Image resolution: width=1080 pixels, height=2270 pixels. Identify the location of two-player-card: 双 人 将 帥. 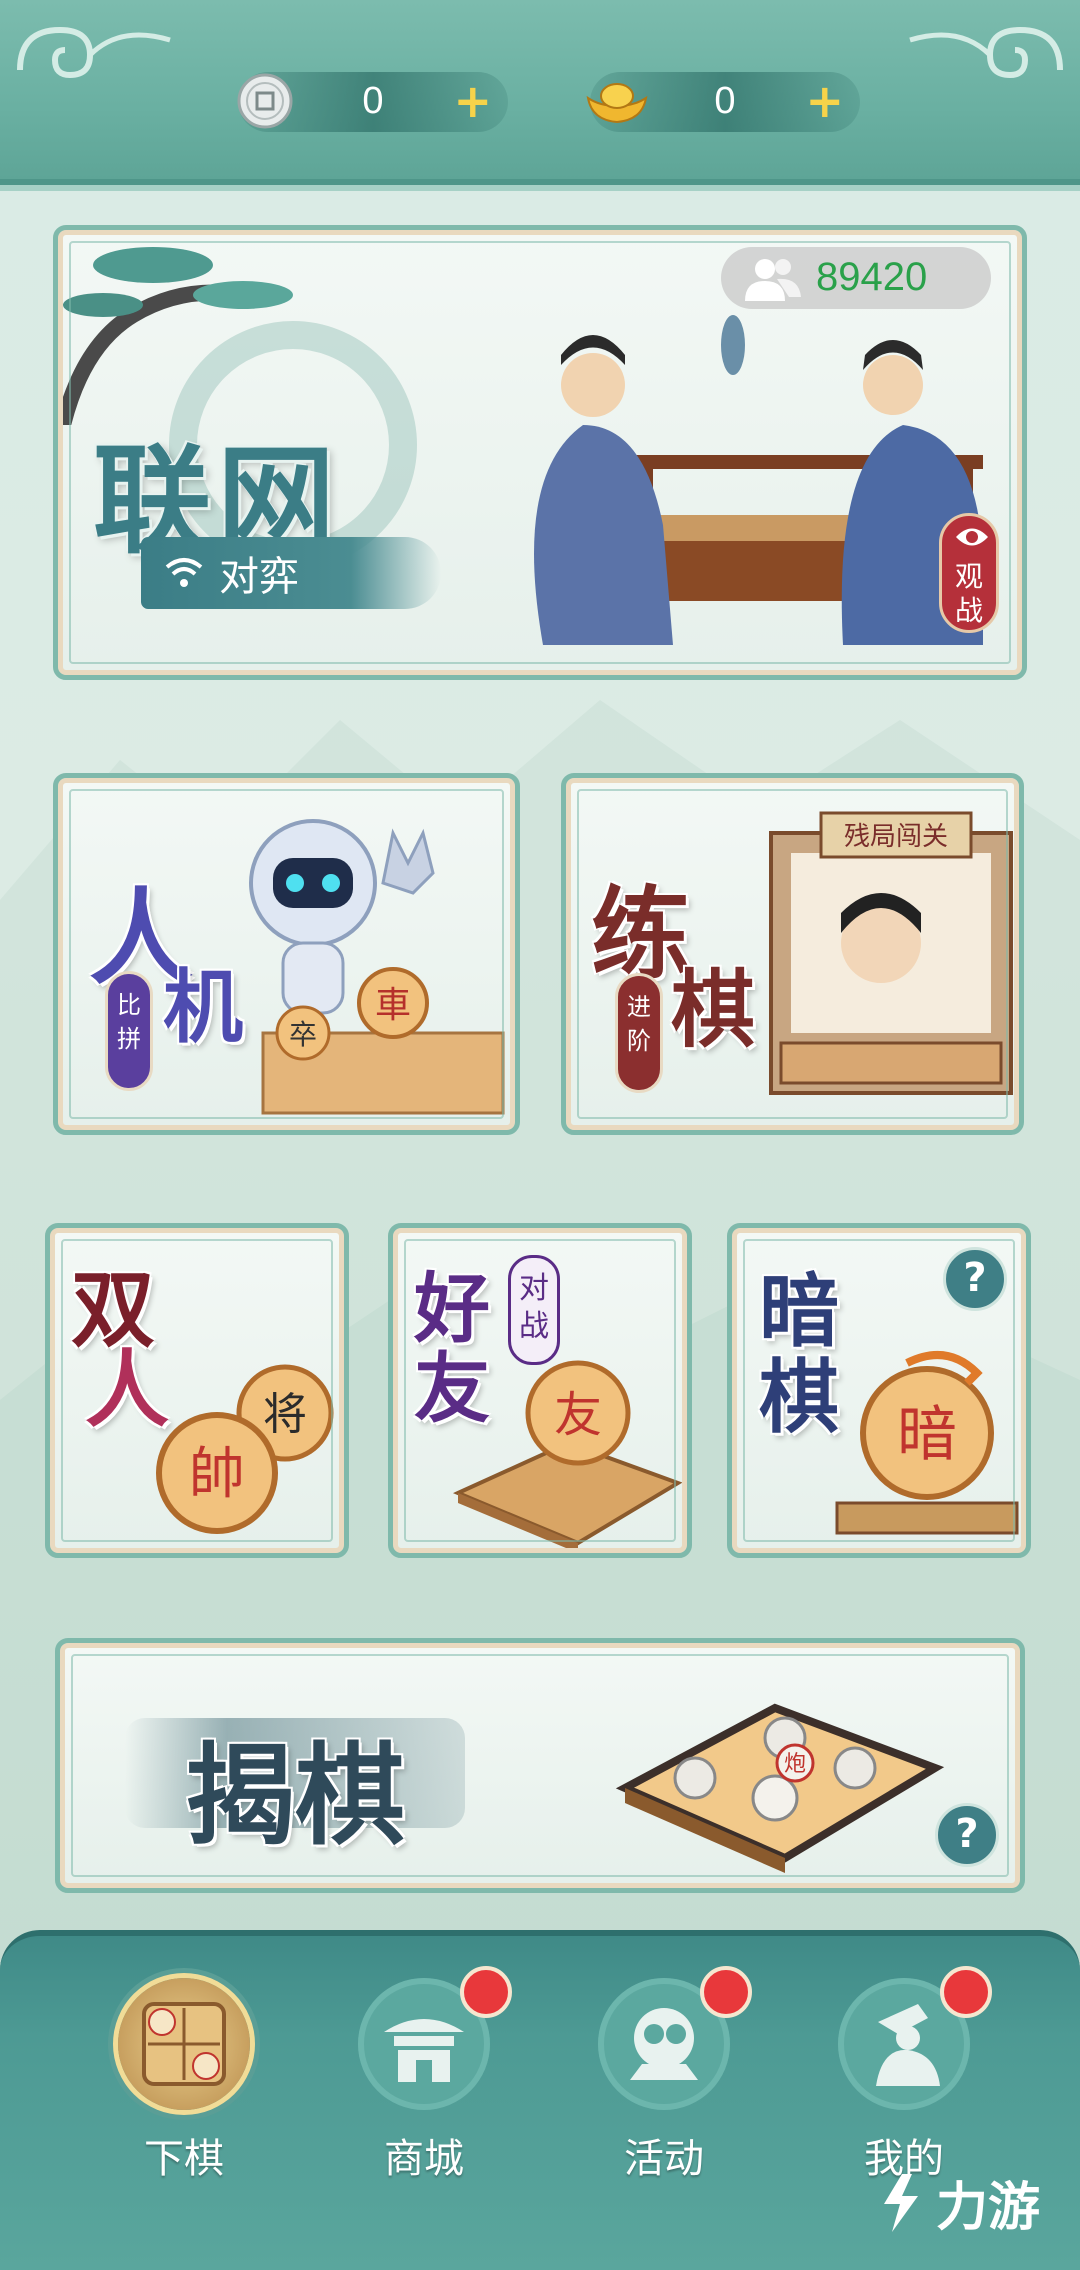
(197, 1390).